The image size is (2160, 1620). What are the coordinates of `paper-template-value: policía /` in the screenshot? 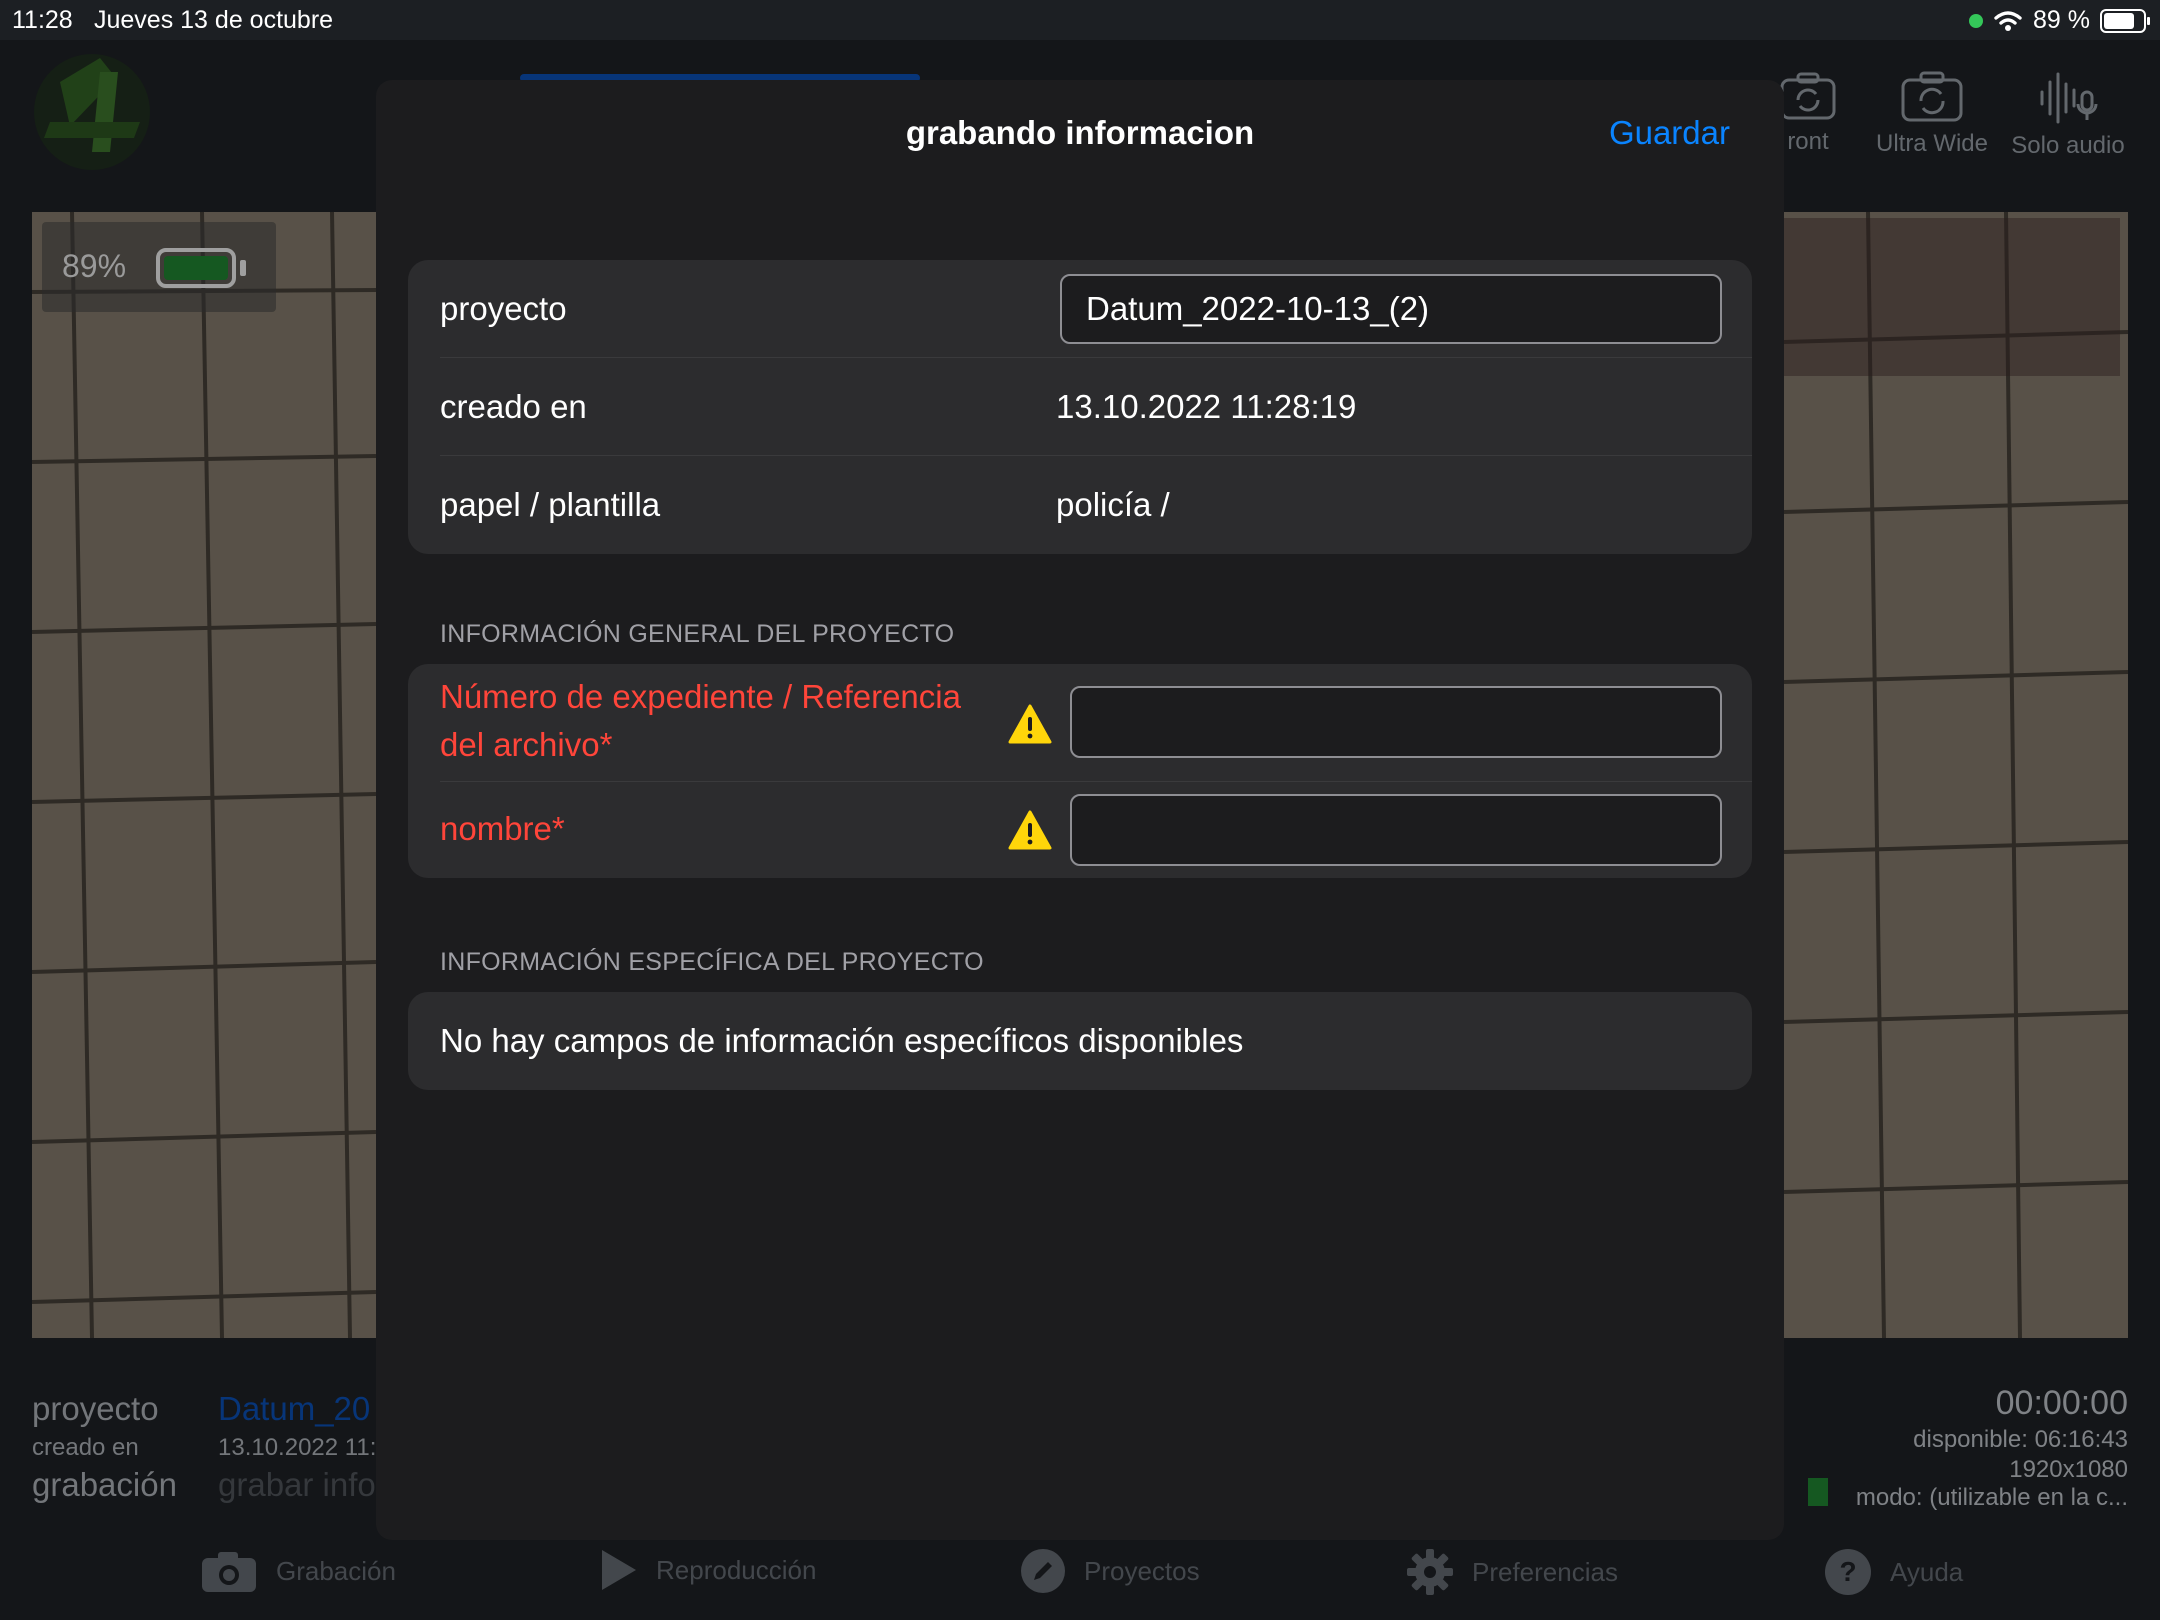 It's located at (1113, 504).